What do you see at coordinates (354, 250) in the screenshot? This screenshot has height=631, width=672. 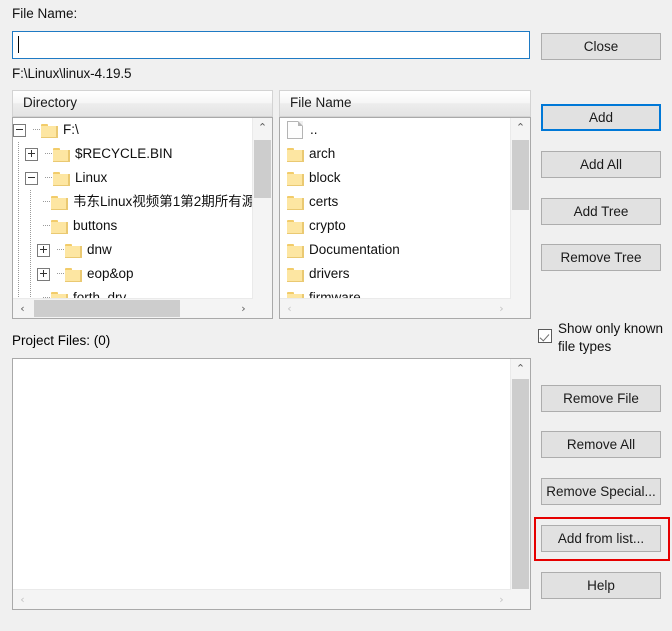 I see `file-list-item-label: Documentation` at bounding box center [354, 250].